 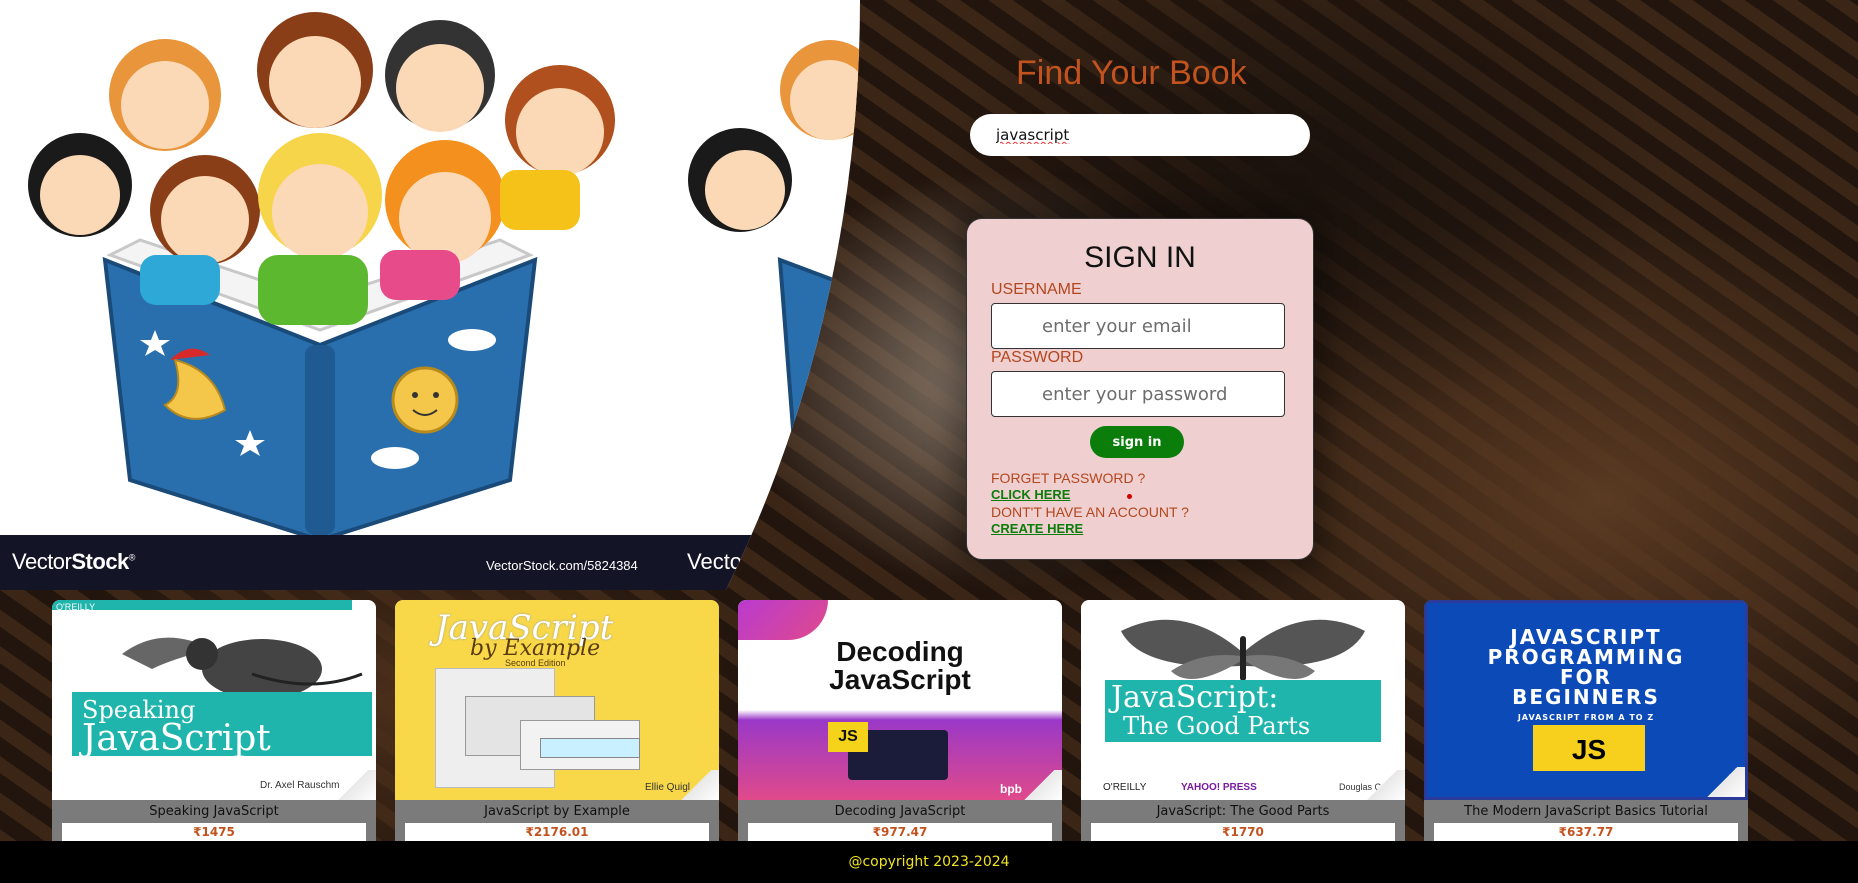 What do you see at coordinates (1140, 135) in the screenshot?
I see `search-input` at bounding box center [1140, 135].